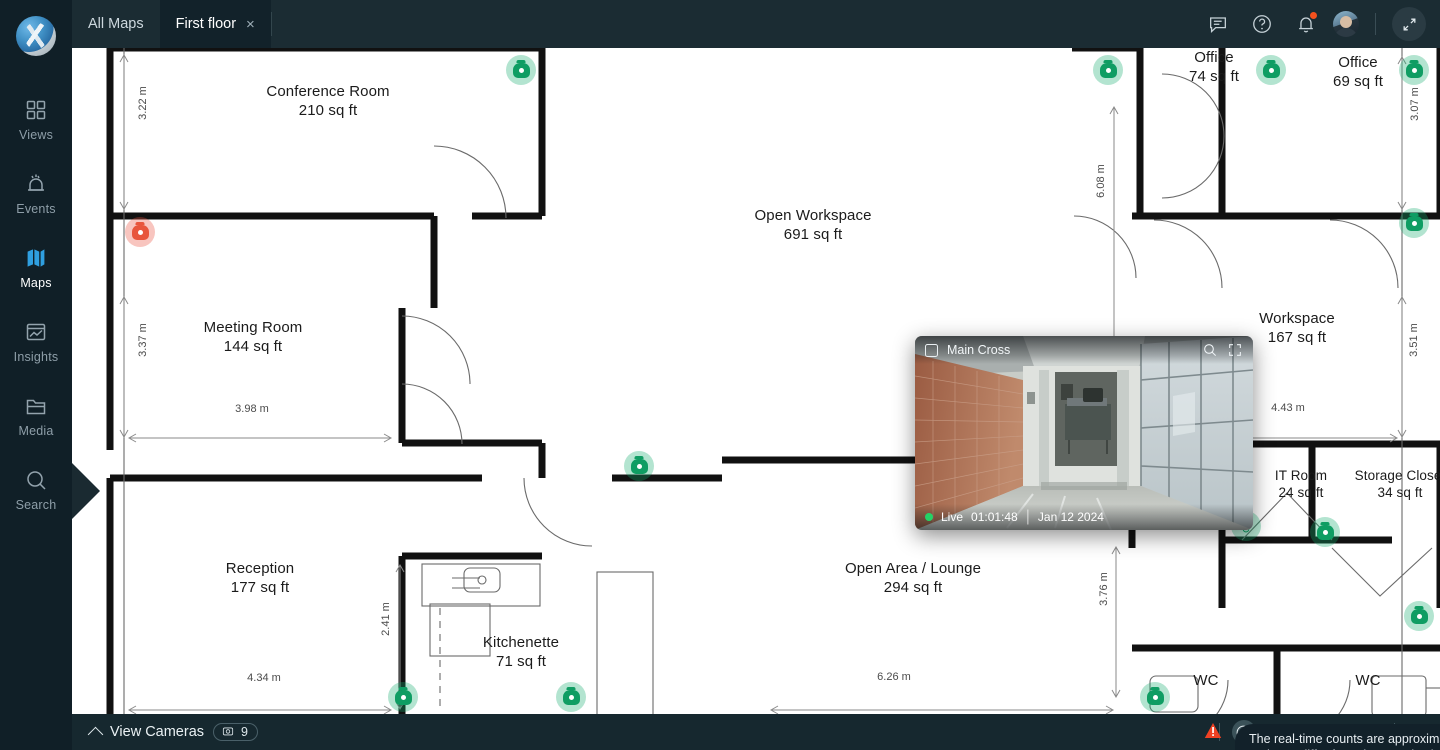  I want to click on live-label: Live, so click(952, 517).